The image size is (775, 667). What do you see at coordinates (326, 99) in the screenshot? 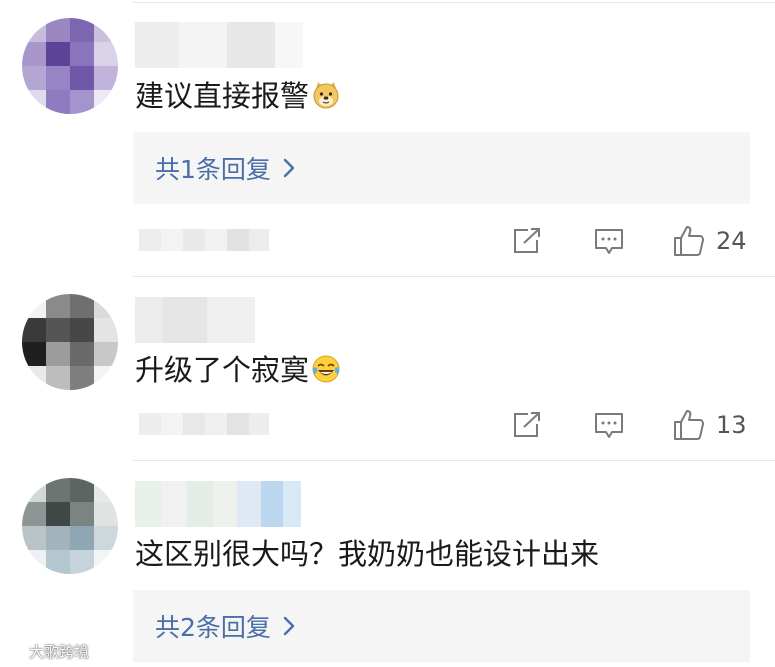
I see `doge-emoji` at bounding box center [326, 99].